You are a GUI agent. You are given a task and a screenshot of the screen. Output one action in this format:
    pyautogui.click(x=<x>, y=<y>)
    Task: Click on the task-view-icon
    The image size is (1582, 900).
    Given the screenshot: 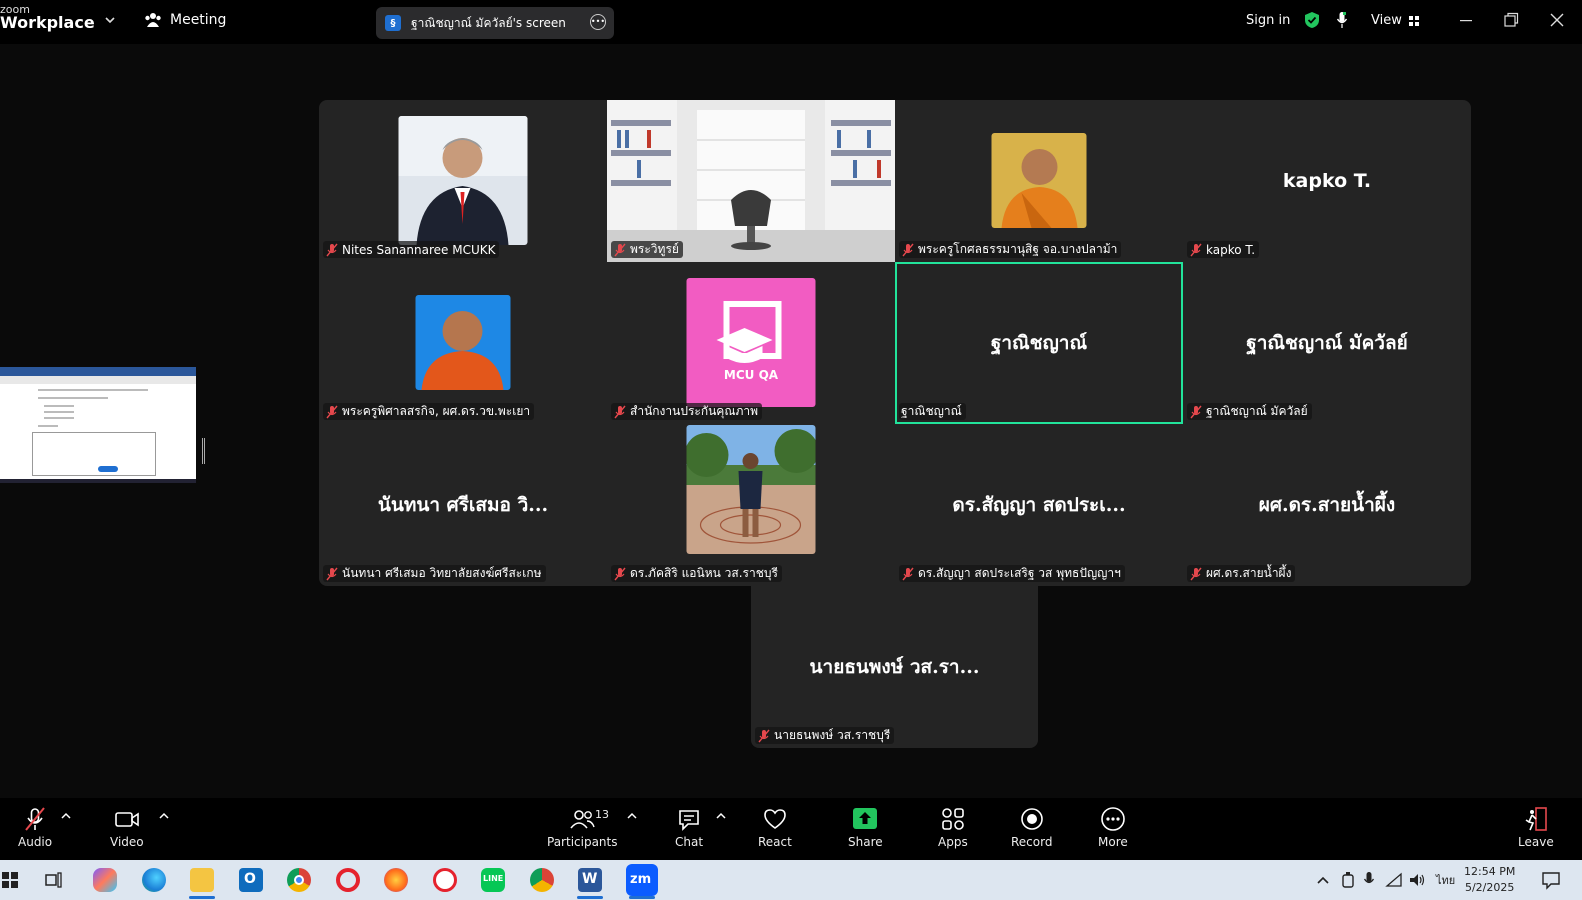 What is the action you would take?
    pyautogui.click(x=54, y=880)
    